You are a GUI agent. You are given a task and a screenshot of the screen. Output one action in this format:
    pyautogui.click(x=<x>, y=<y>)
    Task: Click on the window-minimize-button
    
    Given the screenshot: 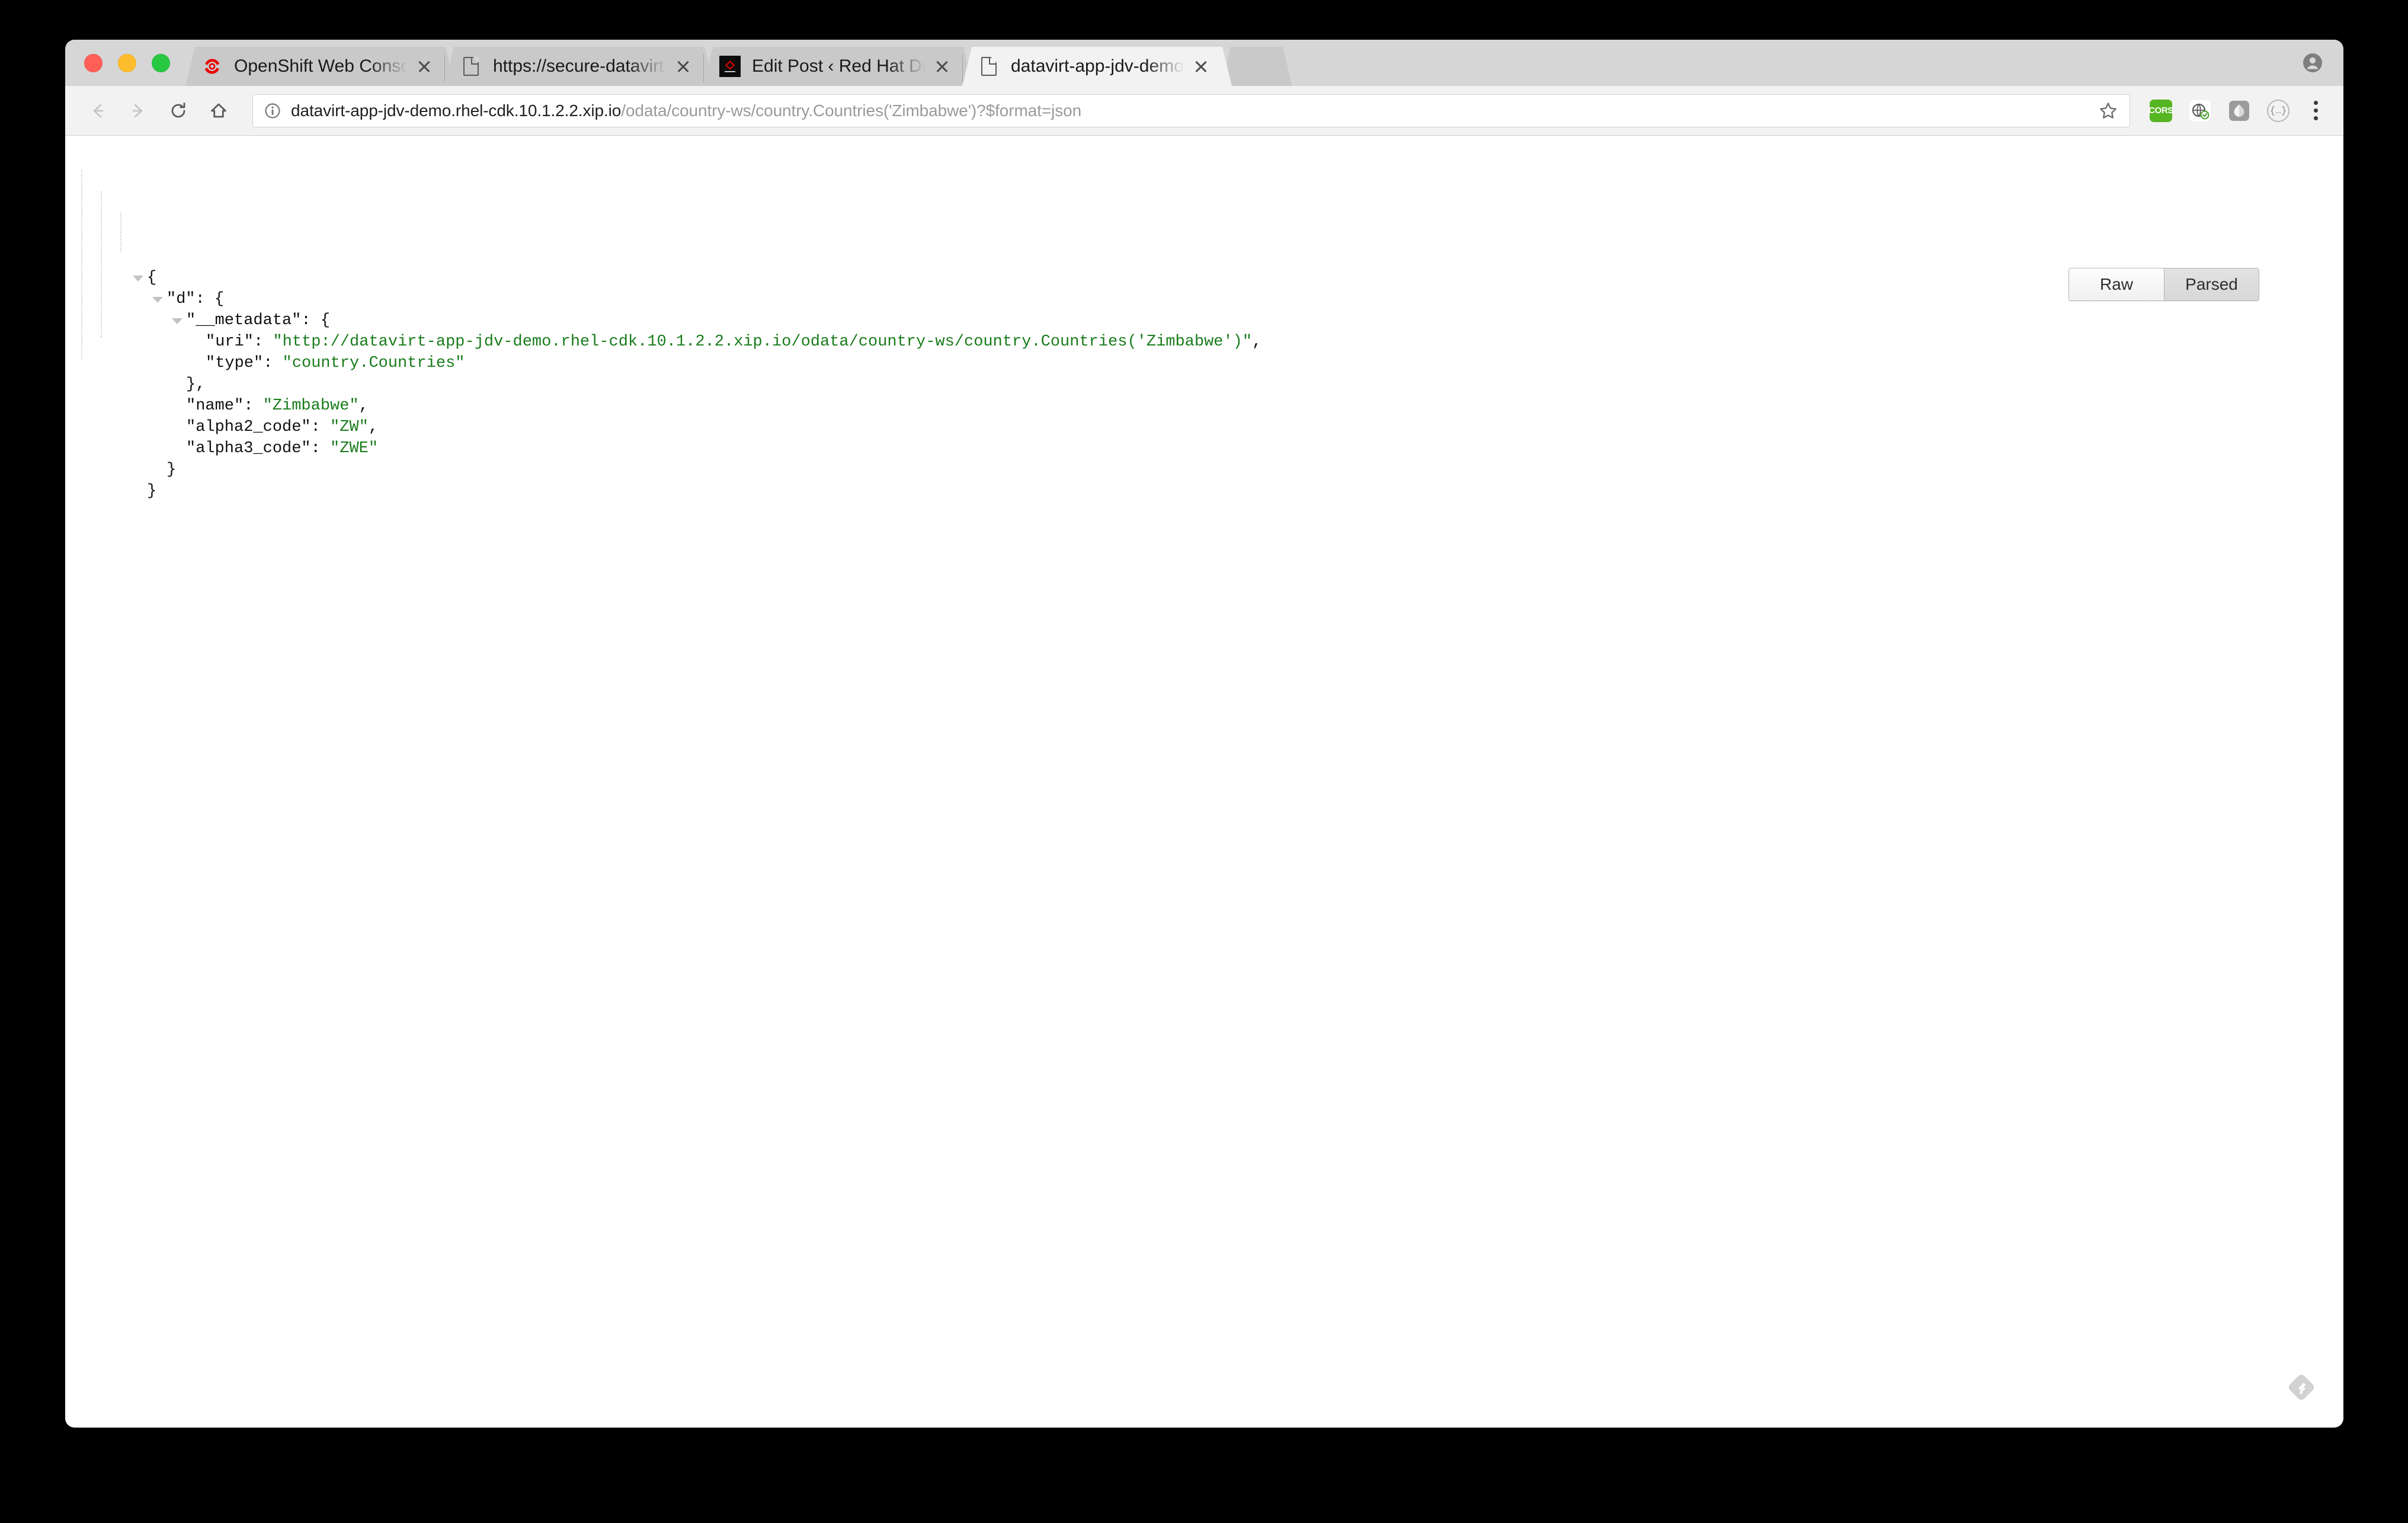 What is the action you would take?
    pyautogui.click(x=127, y=62)
    